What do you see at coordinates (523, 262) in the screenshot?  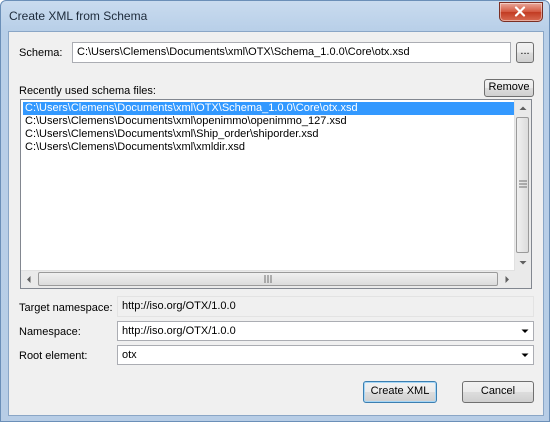 I see `scroll-down-icon` at bounding box center [523, 262].